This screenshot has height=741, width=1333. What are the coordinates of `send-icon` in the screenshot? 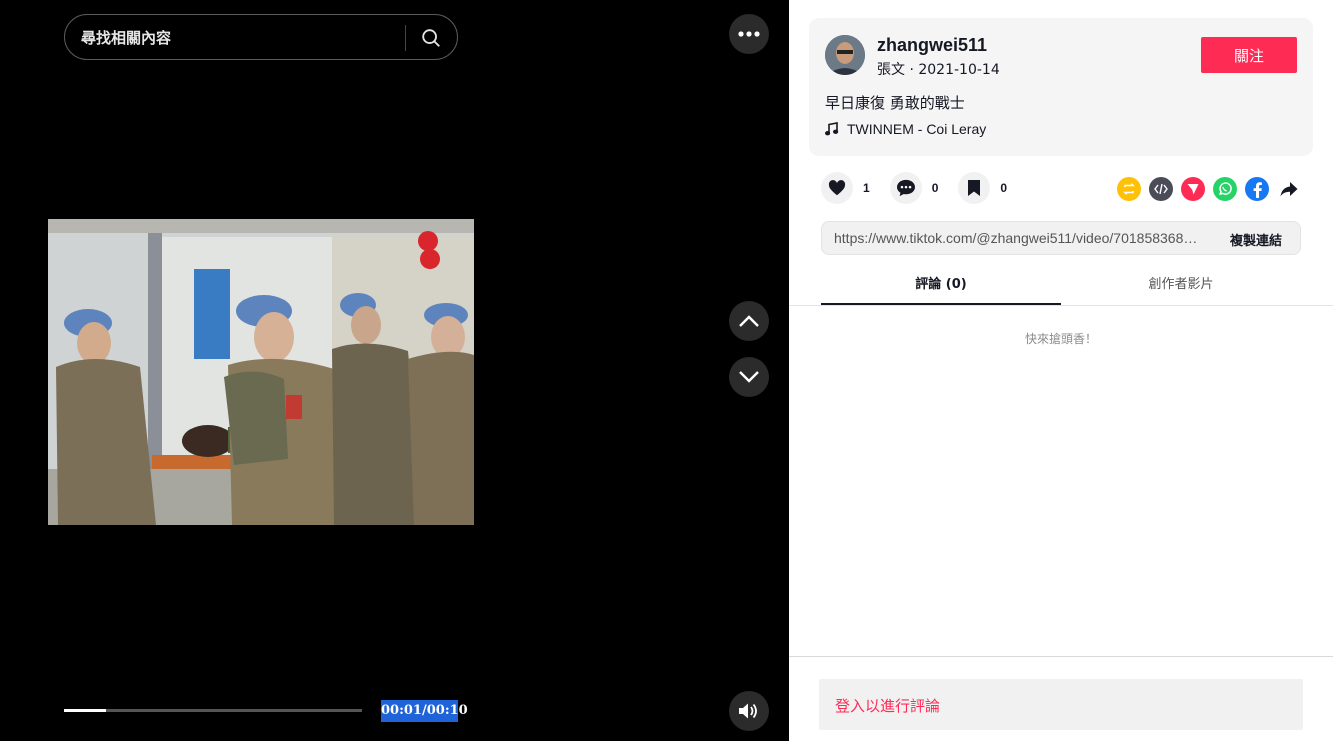 It's located at (1193, 189).